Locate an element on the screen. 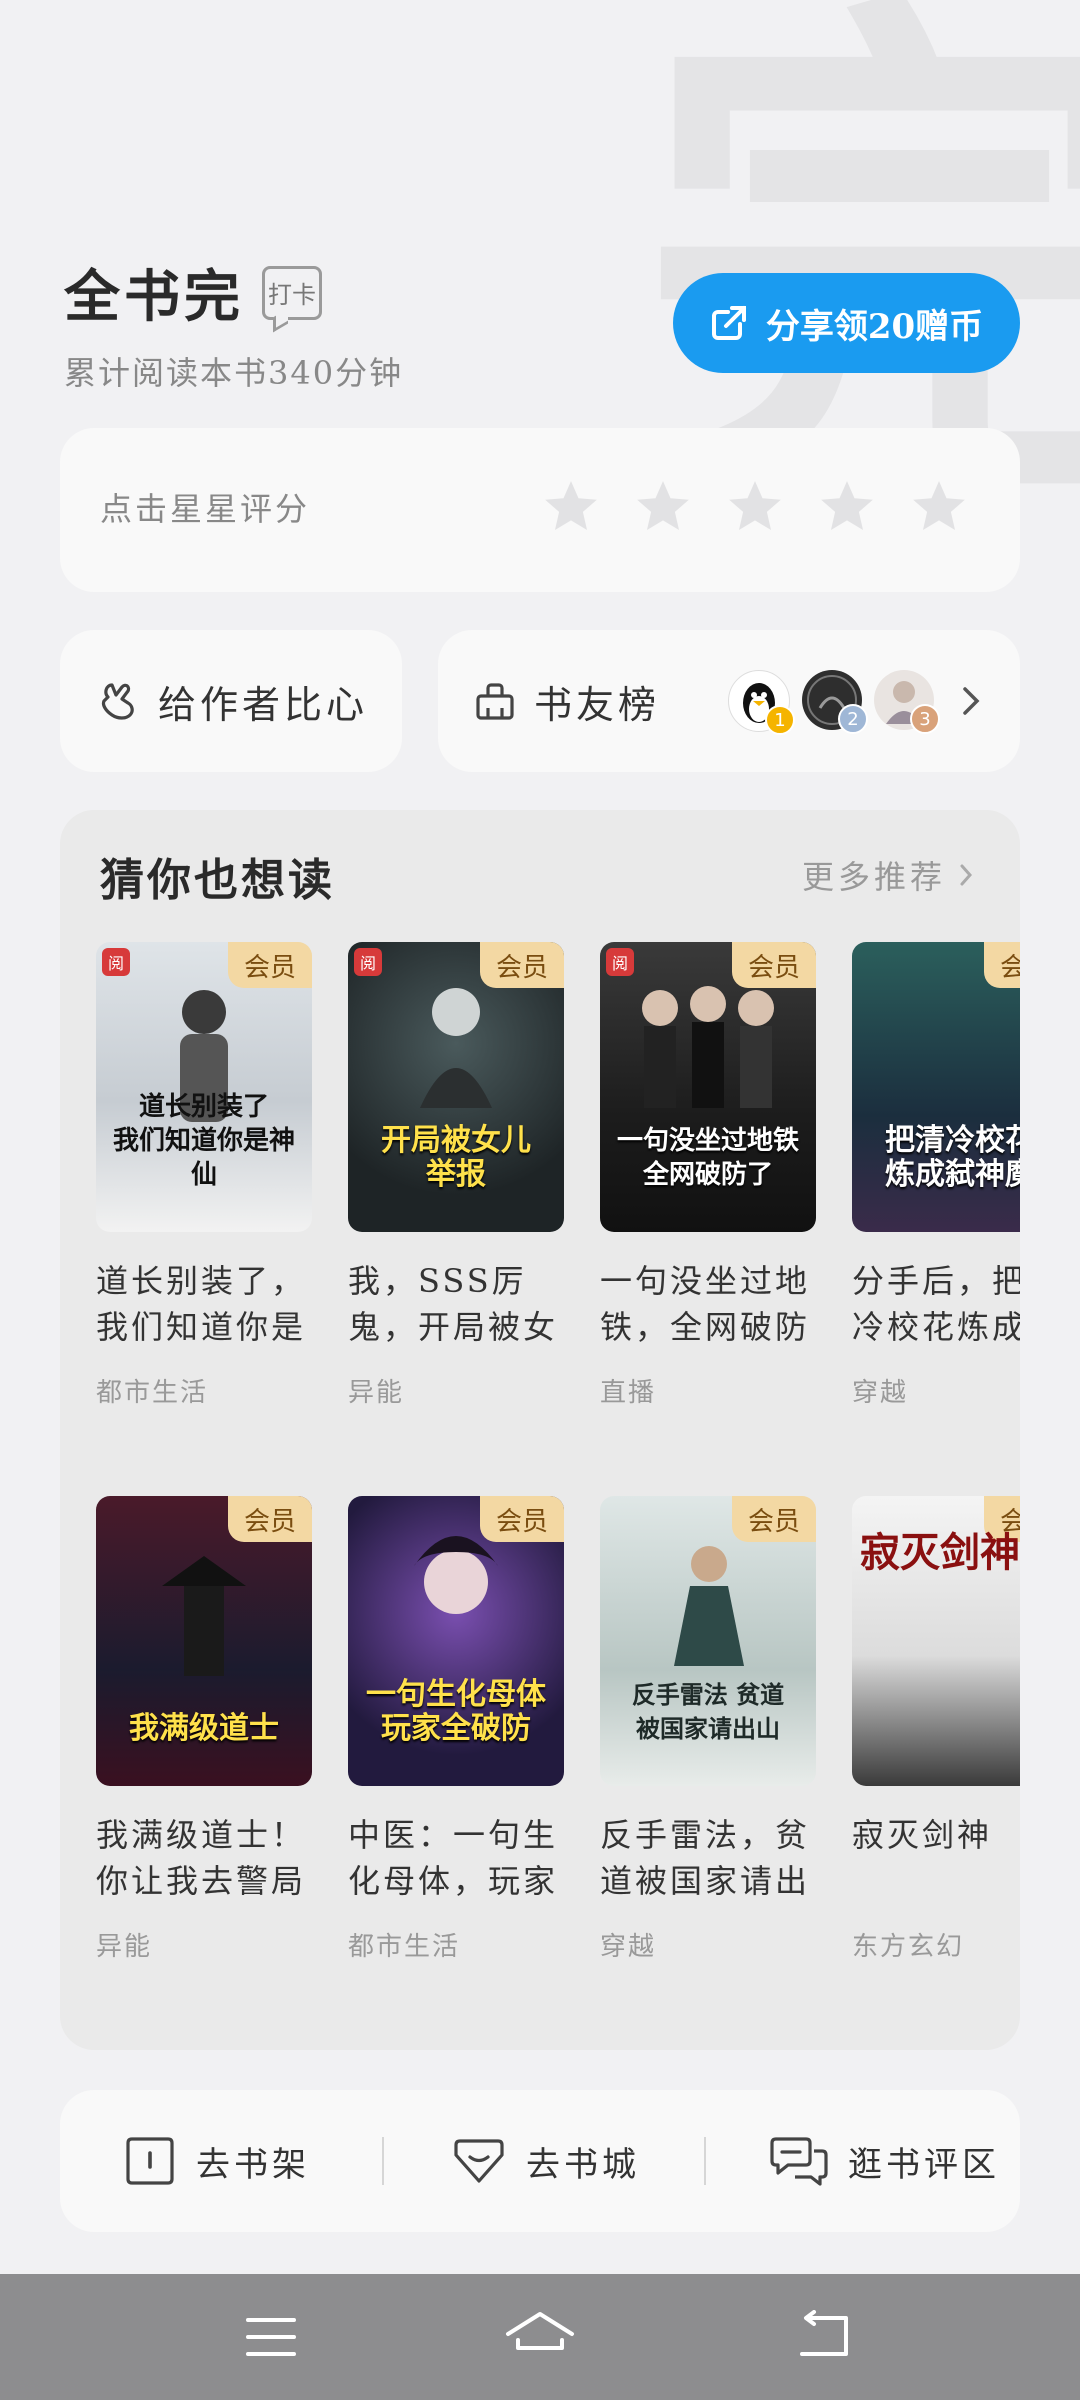  cover-title: 道长别装了 我们知道你是神仙 is located at coordinates (203, 1141).